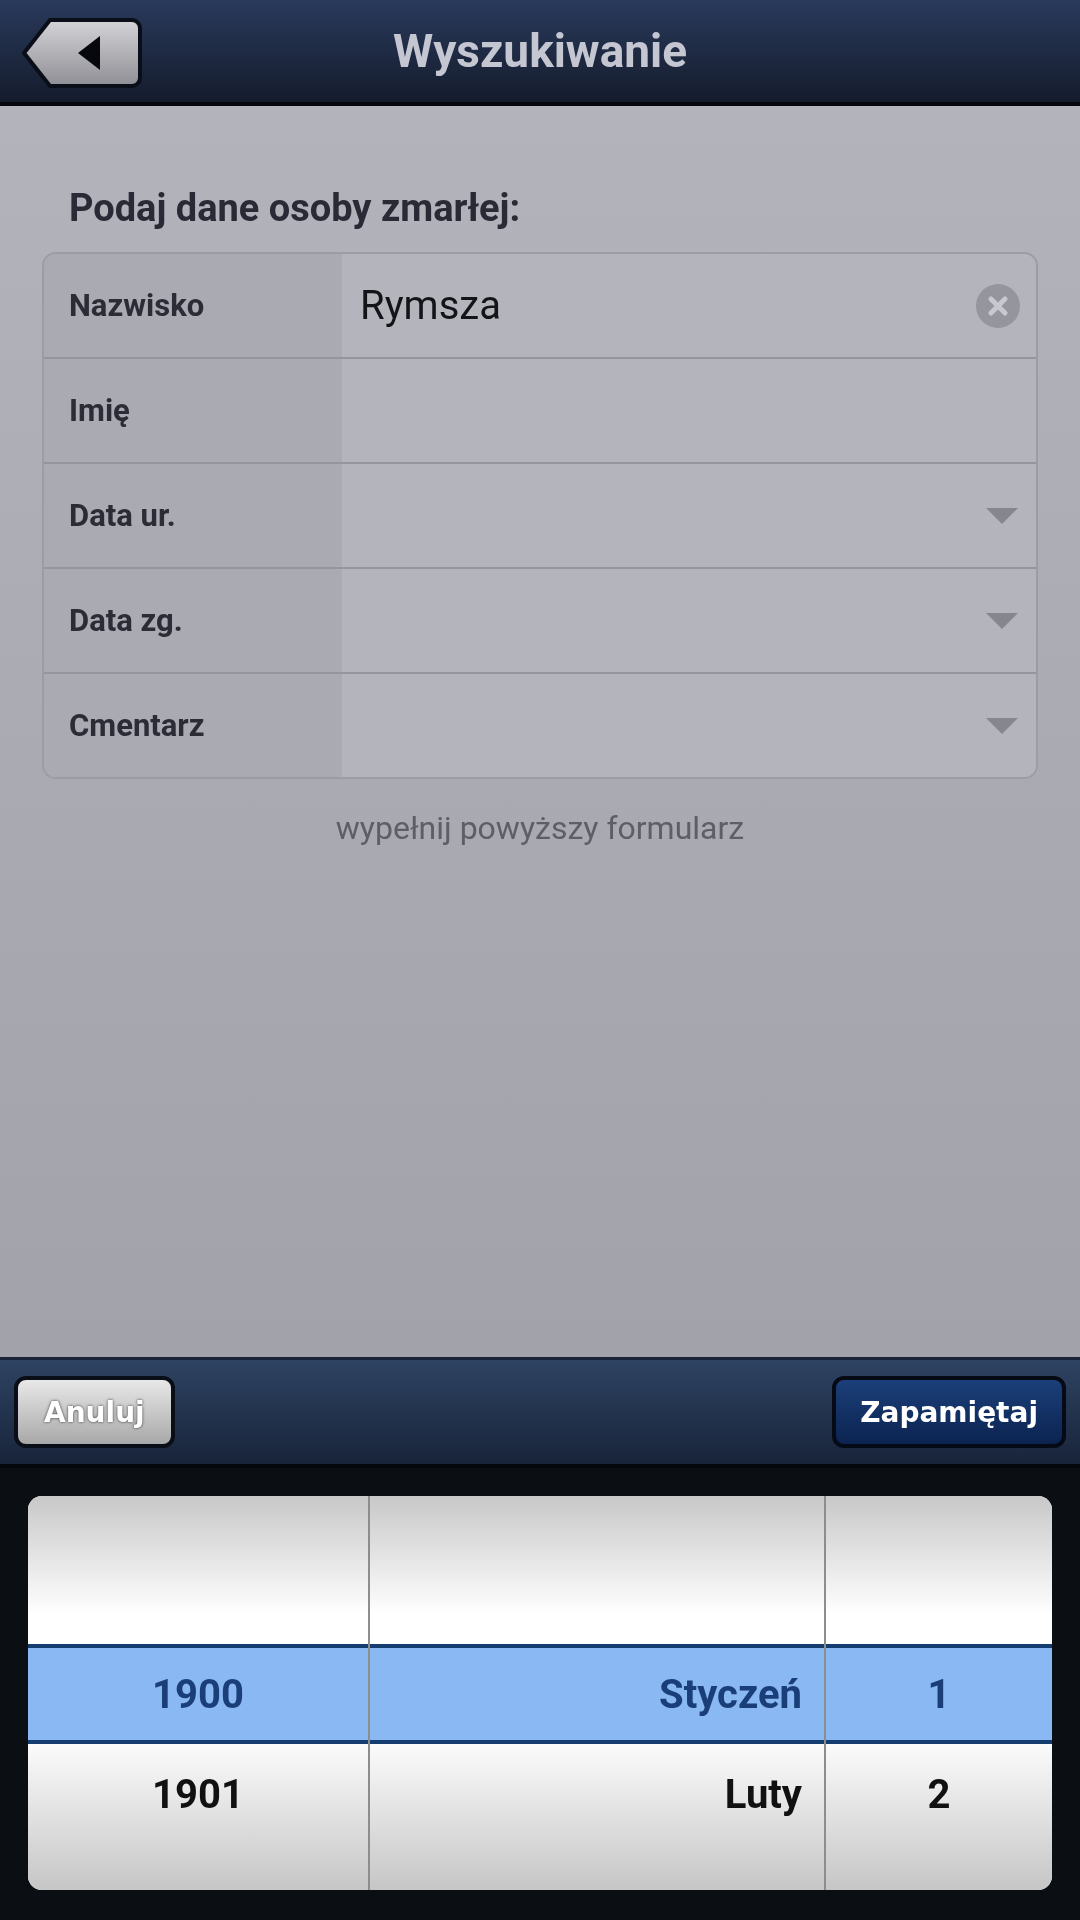 This screenshot has height=1920, width=1080. I want to click on picker-option: Luty, so click(597, 1794).